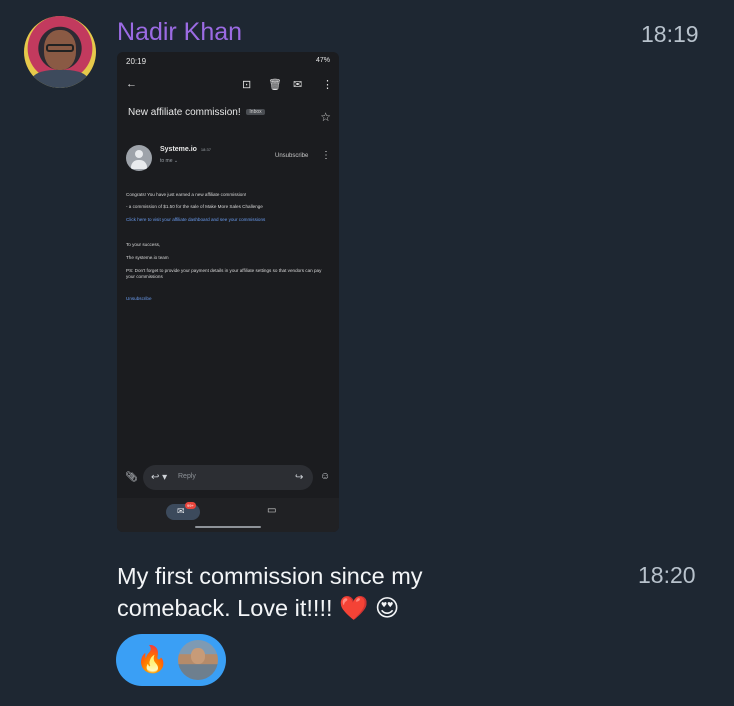  I want to click on email-subject: New affiliate commission! Inbox, so click(196, 112).